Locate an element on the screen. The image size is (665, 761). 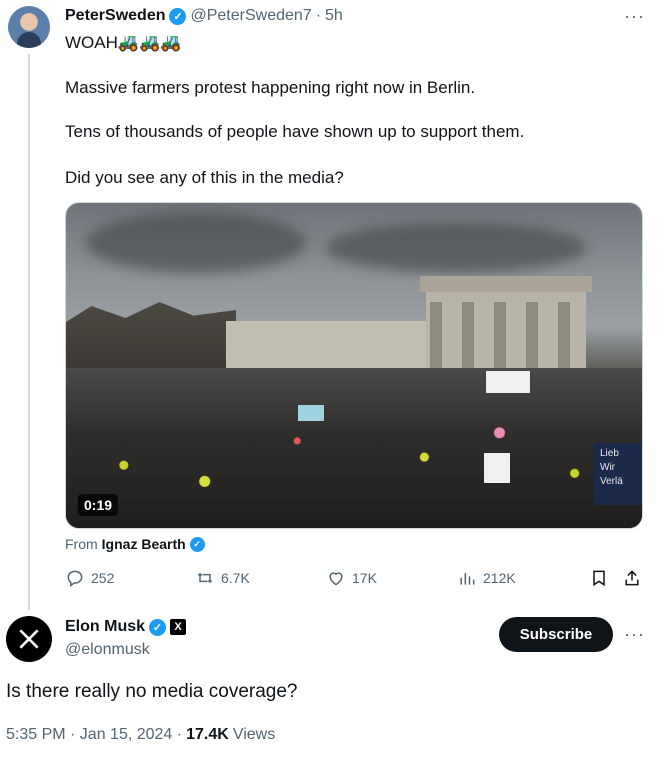
reply-button: 252 is located at coordinates (89, 578).